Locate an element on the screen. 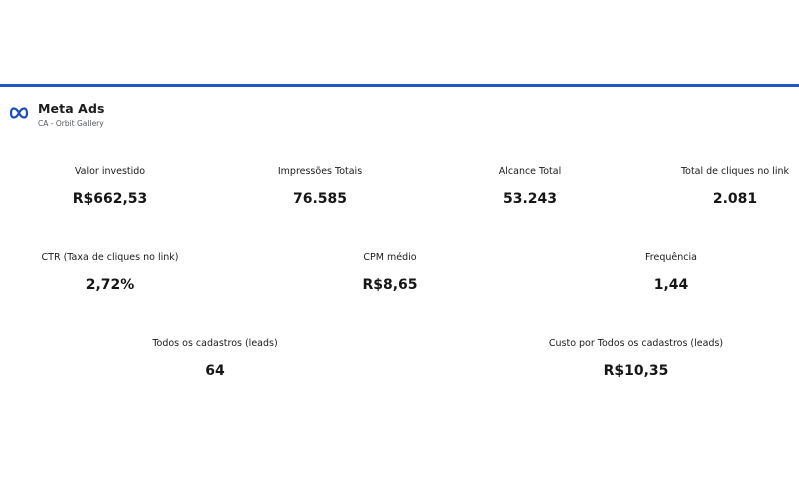 The image size is (799, 477). metric-label: Total de cliques no link is located at coordinates (735, 171).